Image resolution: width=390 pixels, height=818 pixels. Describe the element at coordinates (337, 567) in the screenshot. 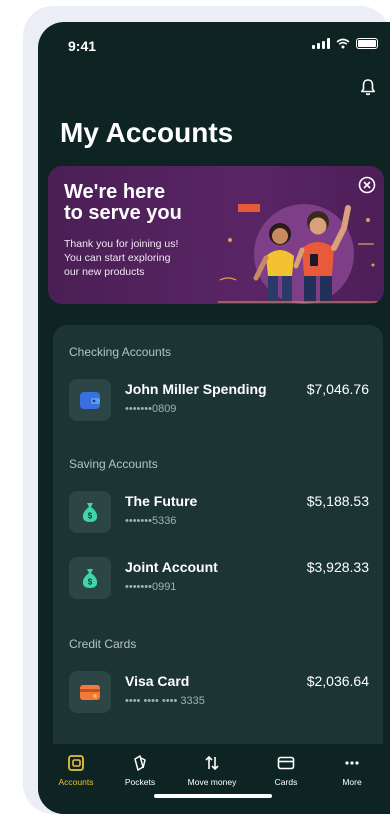

I see `account-balance: $3,928.33` at that location.